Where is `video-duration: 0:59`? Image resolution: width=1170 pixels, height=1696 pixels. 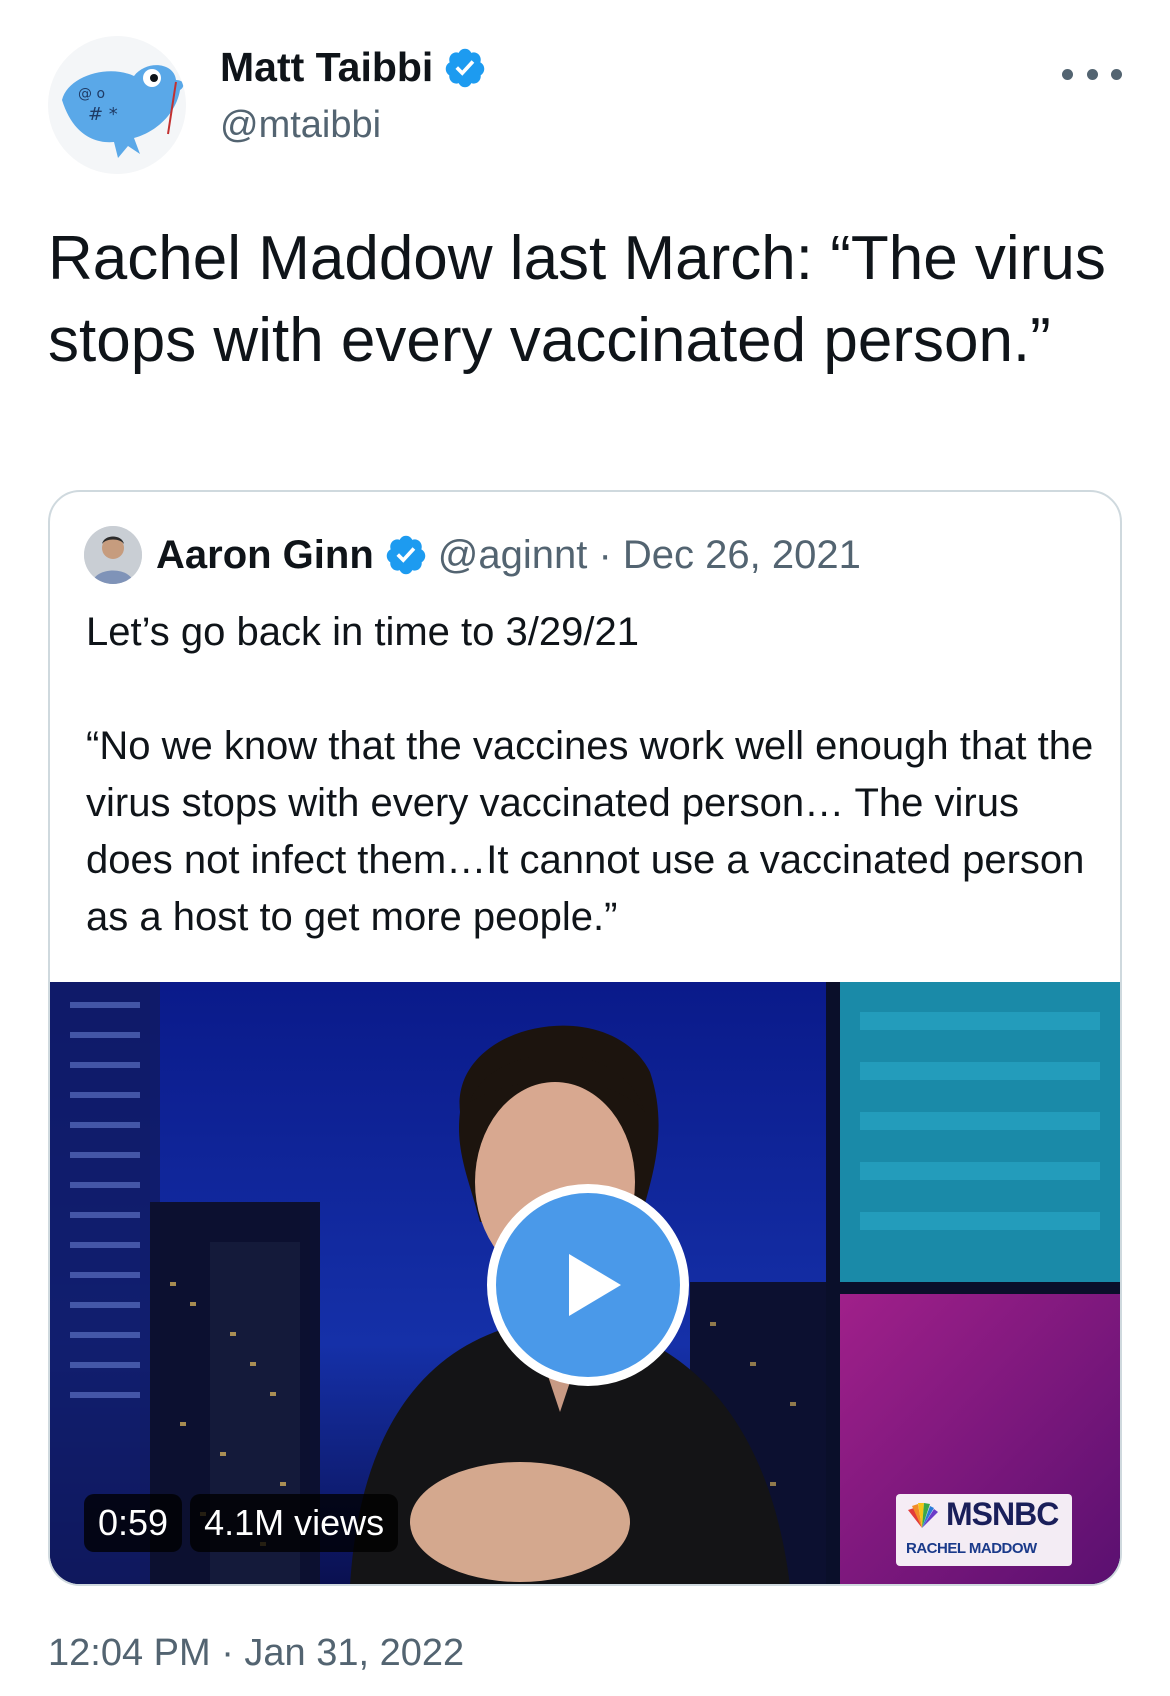 video-duration: 0:59 is located at coordinates (133, 1523).